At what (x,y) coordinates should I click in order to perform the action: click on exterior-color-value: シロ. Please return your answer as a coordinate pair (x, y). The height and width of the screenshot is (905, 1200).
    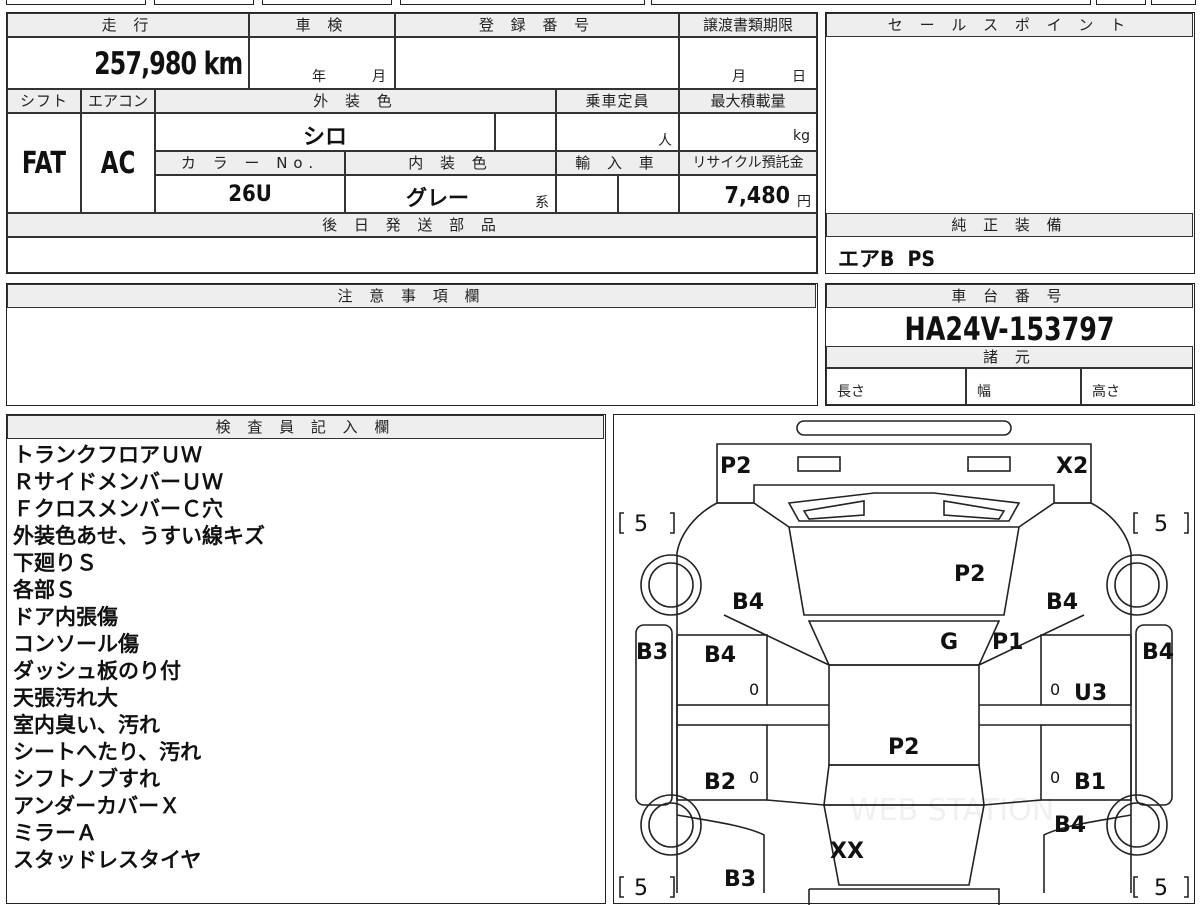
    Looking at the image, I should click on (324, 137).